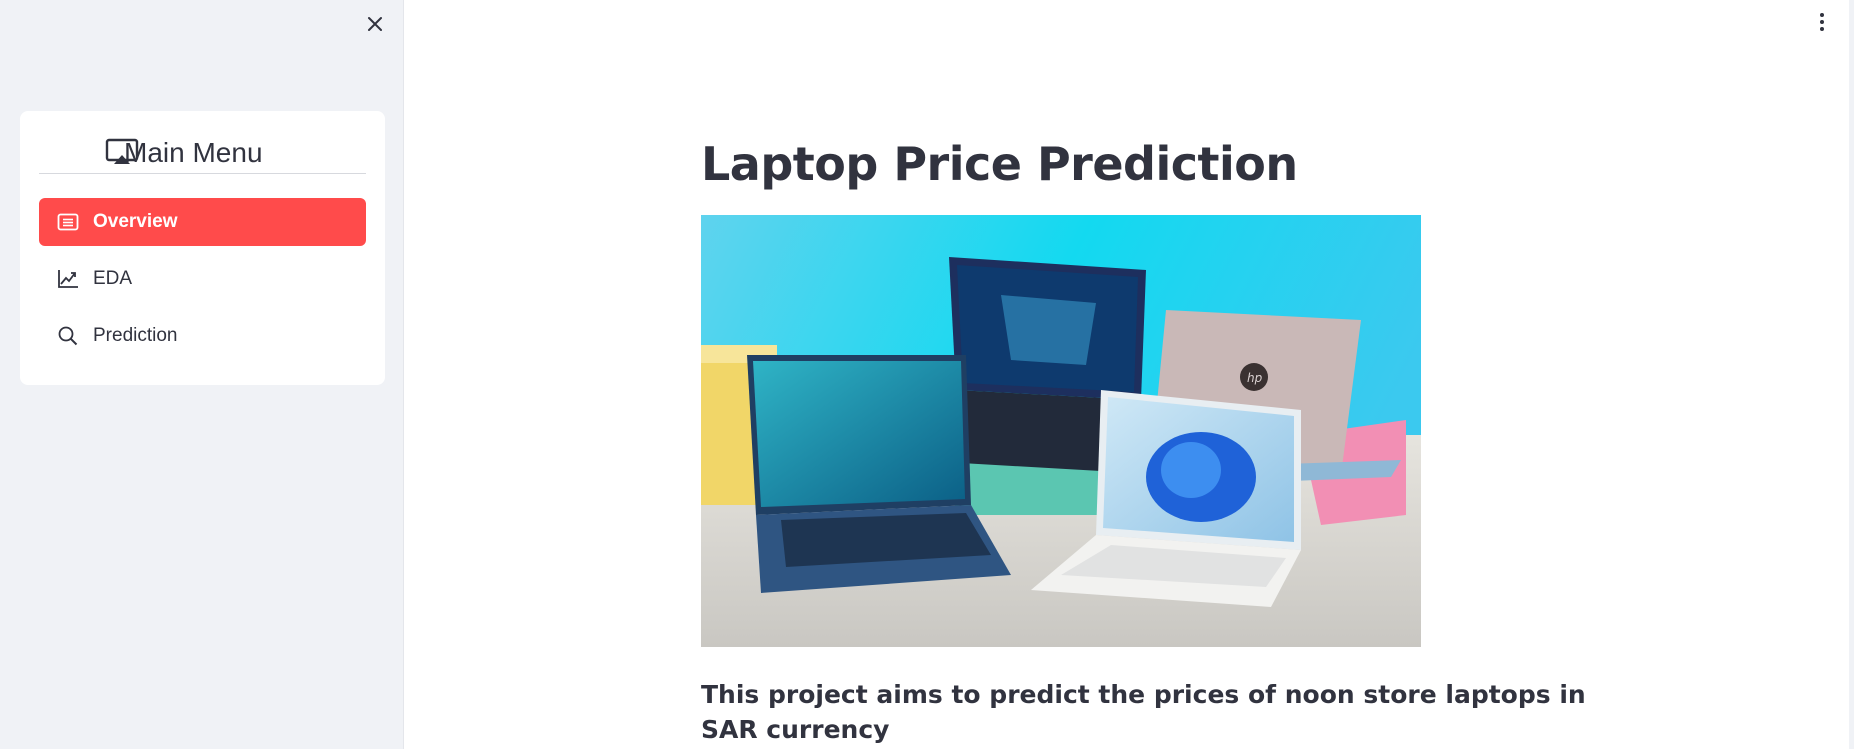  Describe the element at coordinates (113, 278) in the screenshot. I see `menu-item-label: EDA` at that location.